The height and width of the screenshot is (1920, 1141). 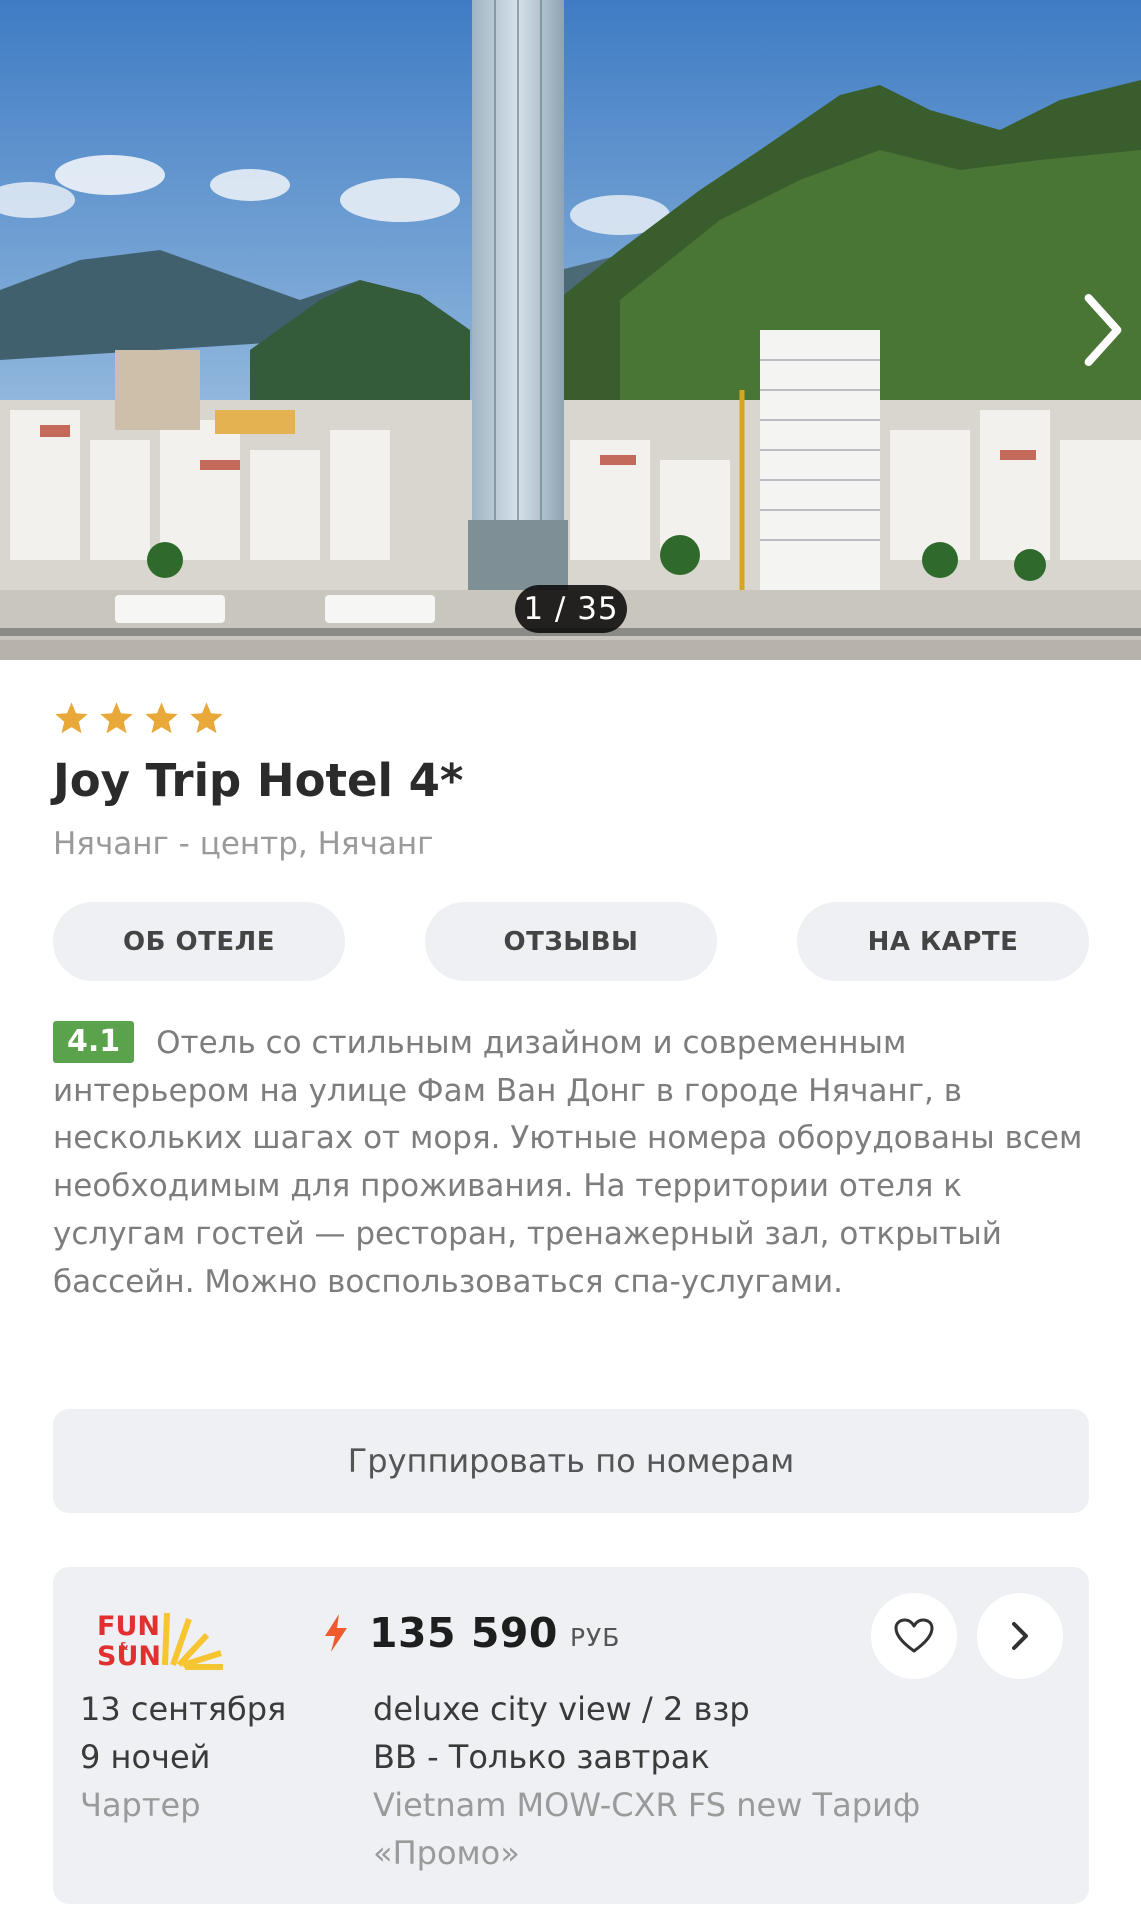 I want to click on departure-date: 13 сентября, so click(x=183, y=1709).